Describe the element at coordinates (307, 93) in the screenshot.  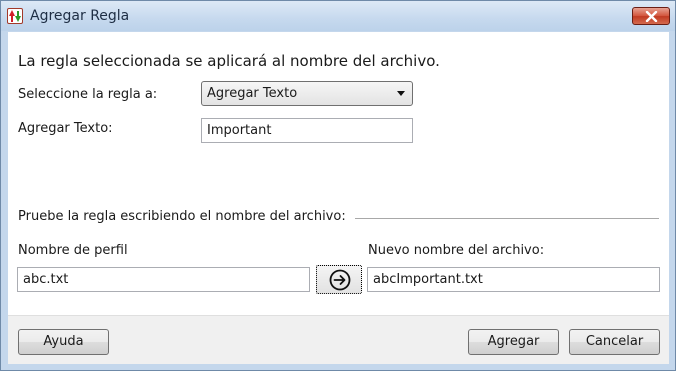
I see `rule-select: Agregar Texto` at that location.